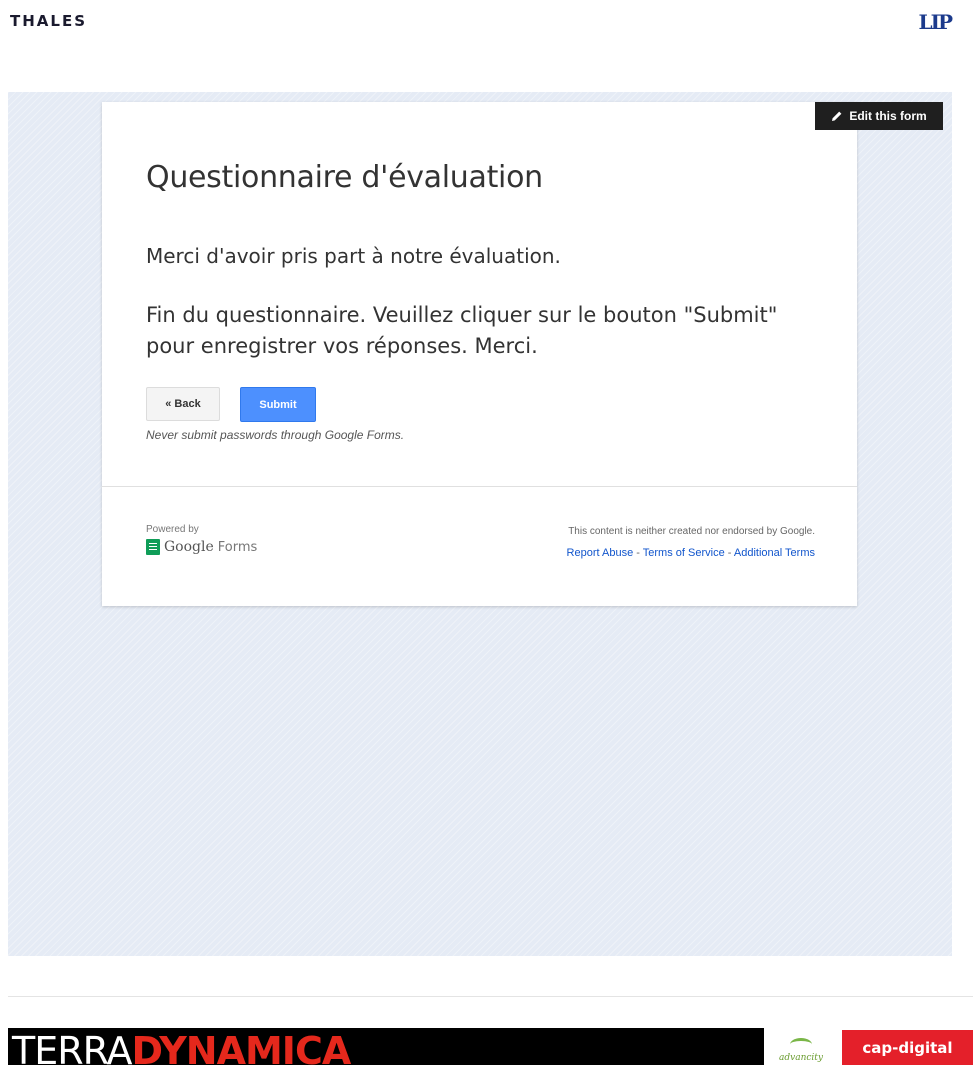 The height and width of the screenshot is (1065, 973). I want to click on powered-by-label: Powered by, so click(172, 529).